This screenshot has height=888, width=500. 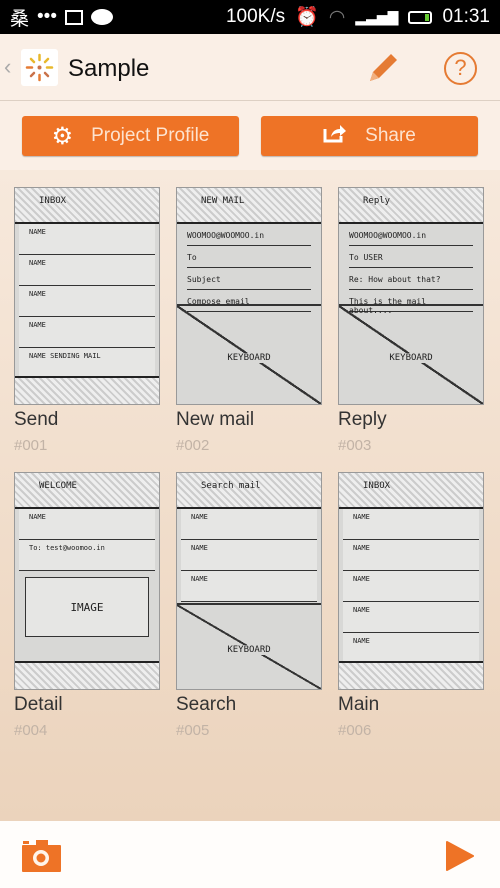 I want to click on sketch-field: To, so click(x=249, y=257).